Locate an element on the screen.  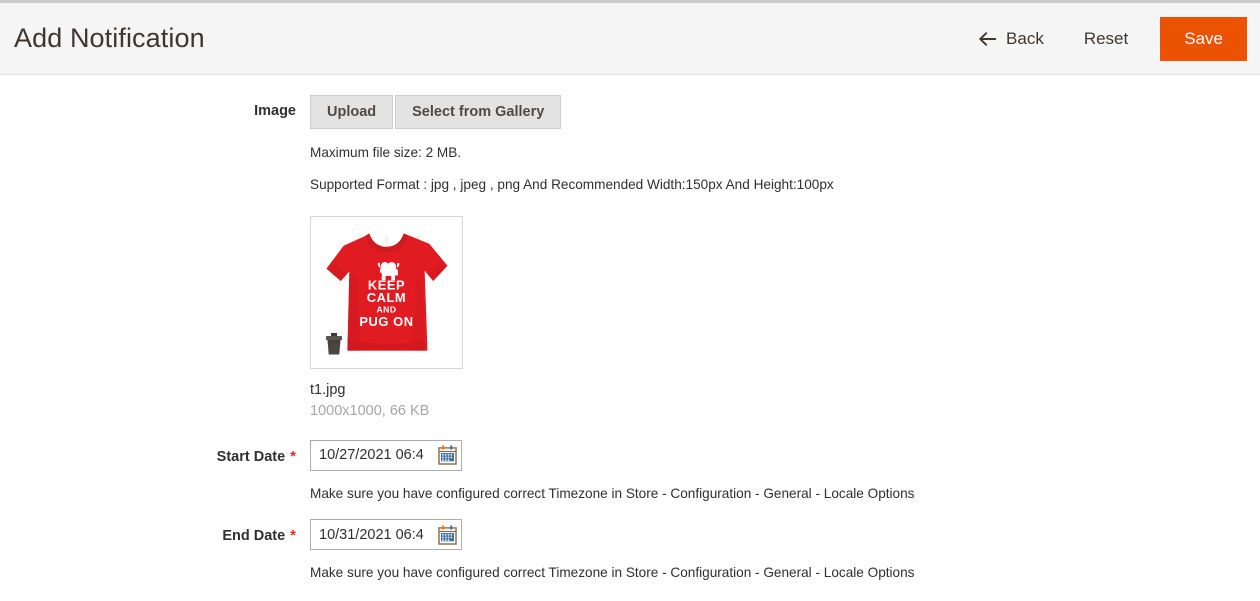
end-date-required-marker: * is located at coordinates (293, 536).